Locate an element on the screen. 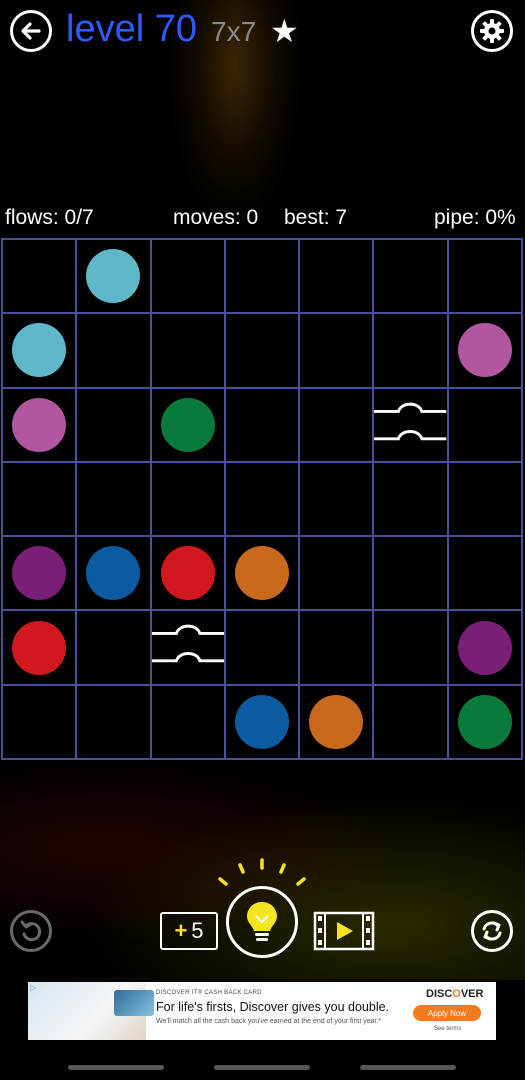  arrow-left-icon is located at coordinates (31, 31).